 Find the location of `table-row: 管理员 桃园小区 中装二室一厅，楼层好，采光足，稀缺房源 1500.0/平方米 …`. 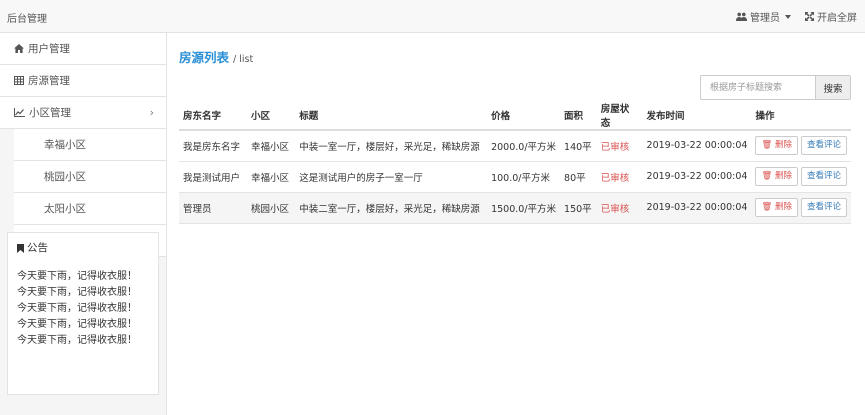

table-row: 管理员 桃园小区 中装二室一厅，楼层好，采光足，稀缺房源 1500.0/平方米 … is located at coordinates (515, 208).